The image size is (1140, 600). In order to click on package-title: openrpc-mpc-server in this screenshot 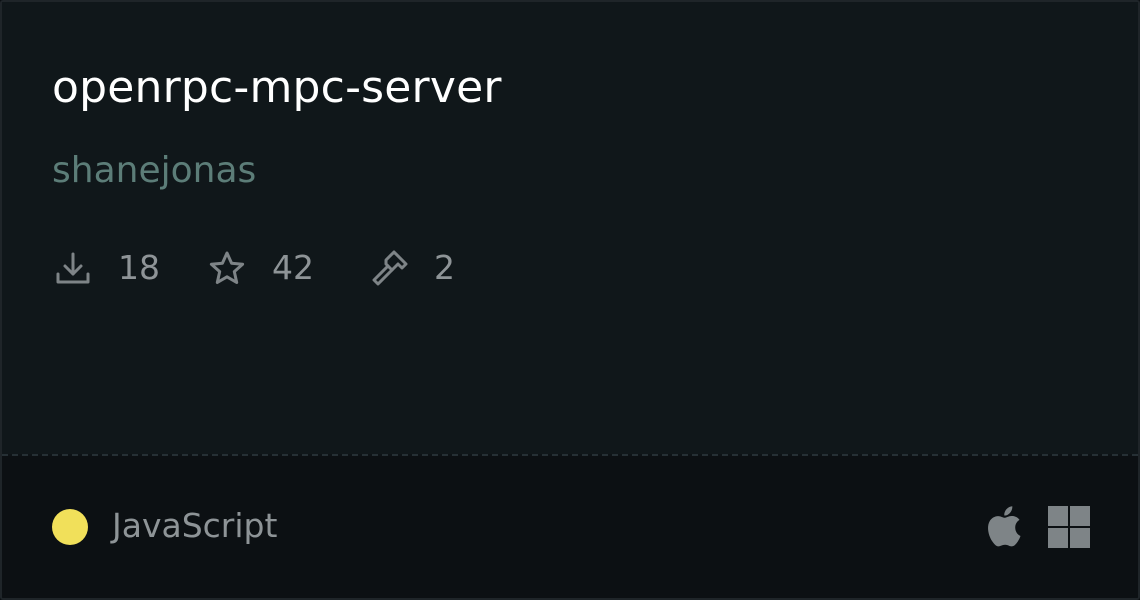, I will do `click(277, 87)`.